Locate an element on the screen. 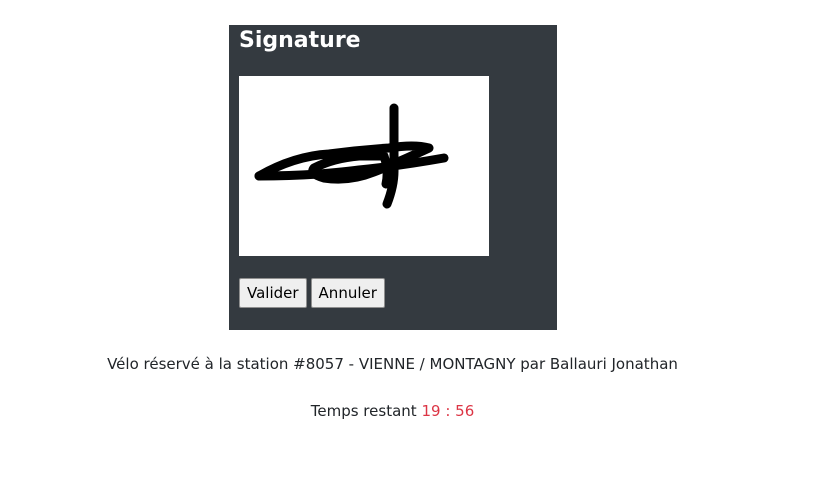  timer-label: Temps restant is located at coordinates (363, 411).